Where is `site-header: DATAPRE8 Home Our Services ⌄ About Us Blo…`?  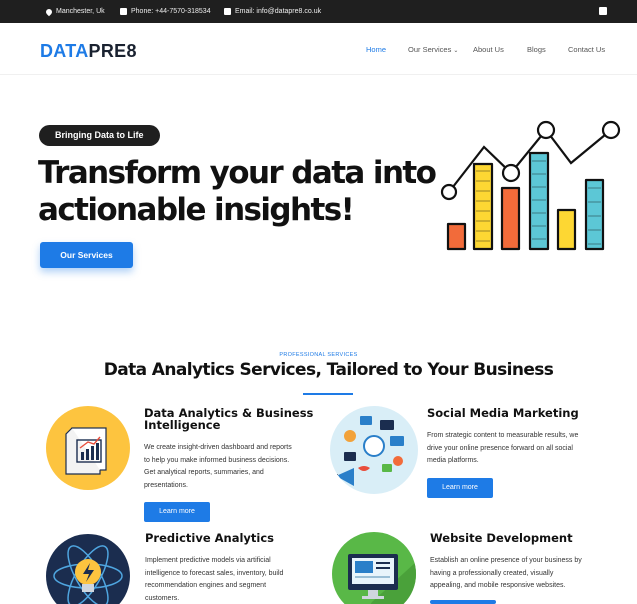
site-header: DATAPRE8 Home Our Services ⌄ About Us Blo… is located at coordinates (318, 49).